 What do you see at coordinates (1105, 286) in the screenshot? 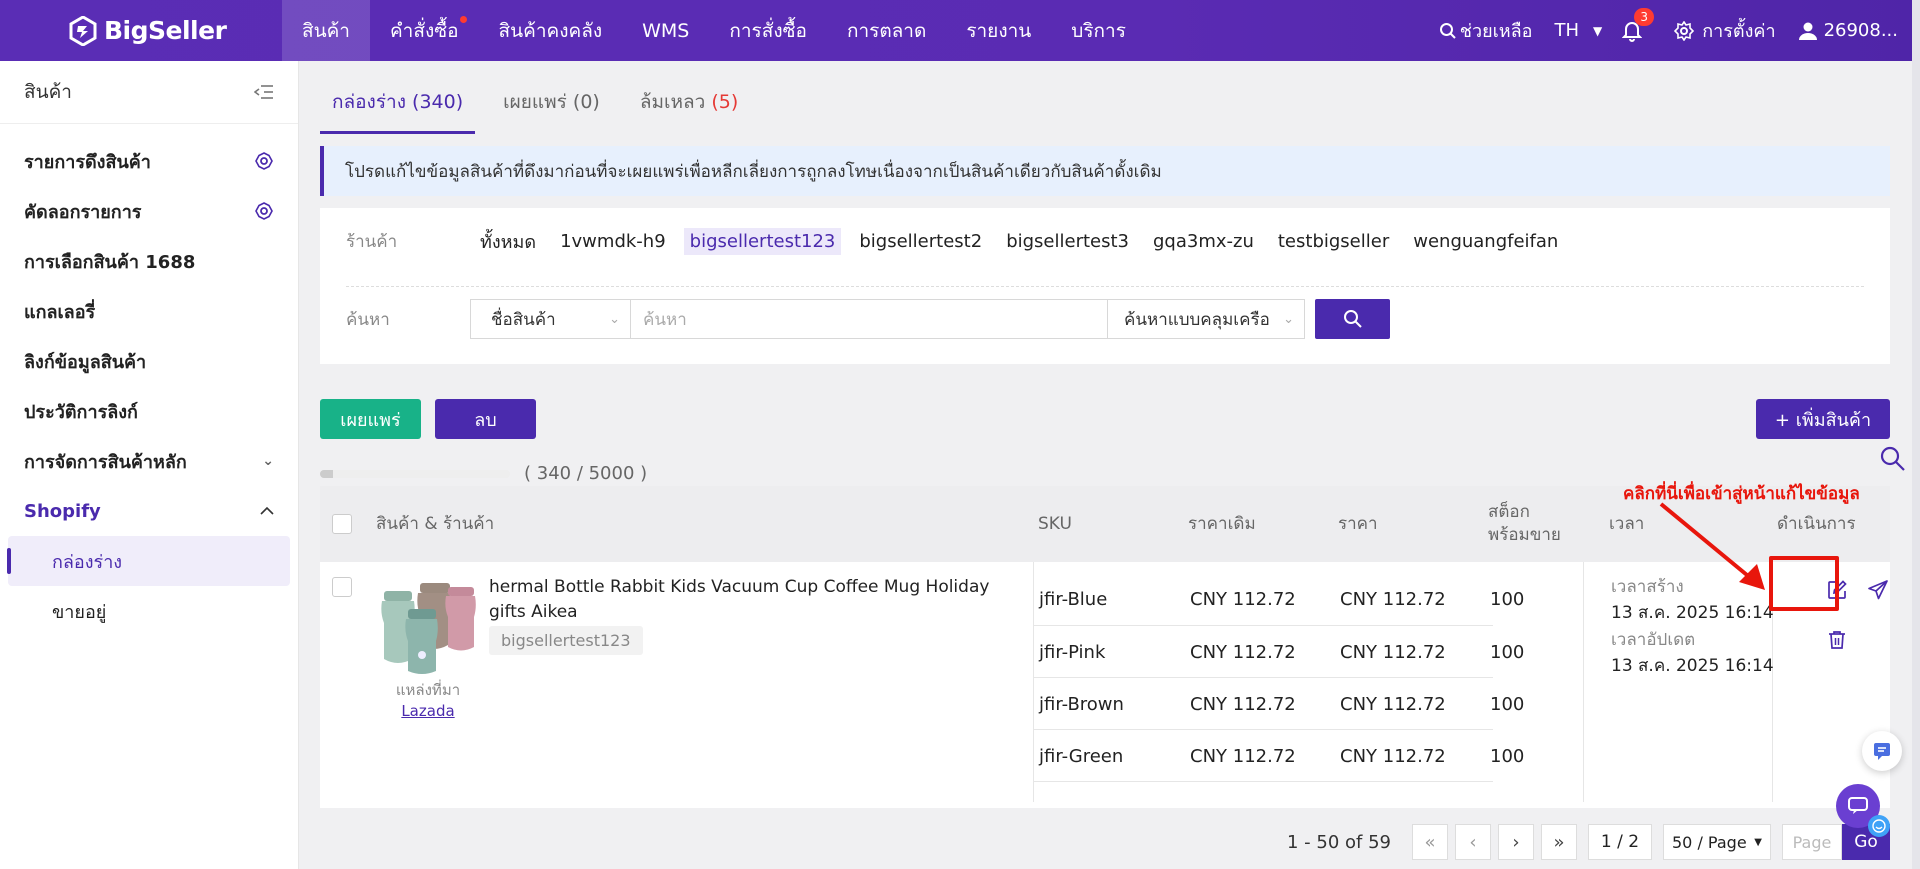
I see `filter-divider` at bounding box center [1105, 286].